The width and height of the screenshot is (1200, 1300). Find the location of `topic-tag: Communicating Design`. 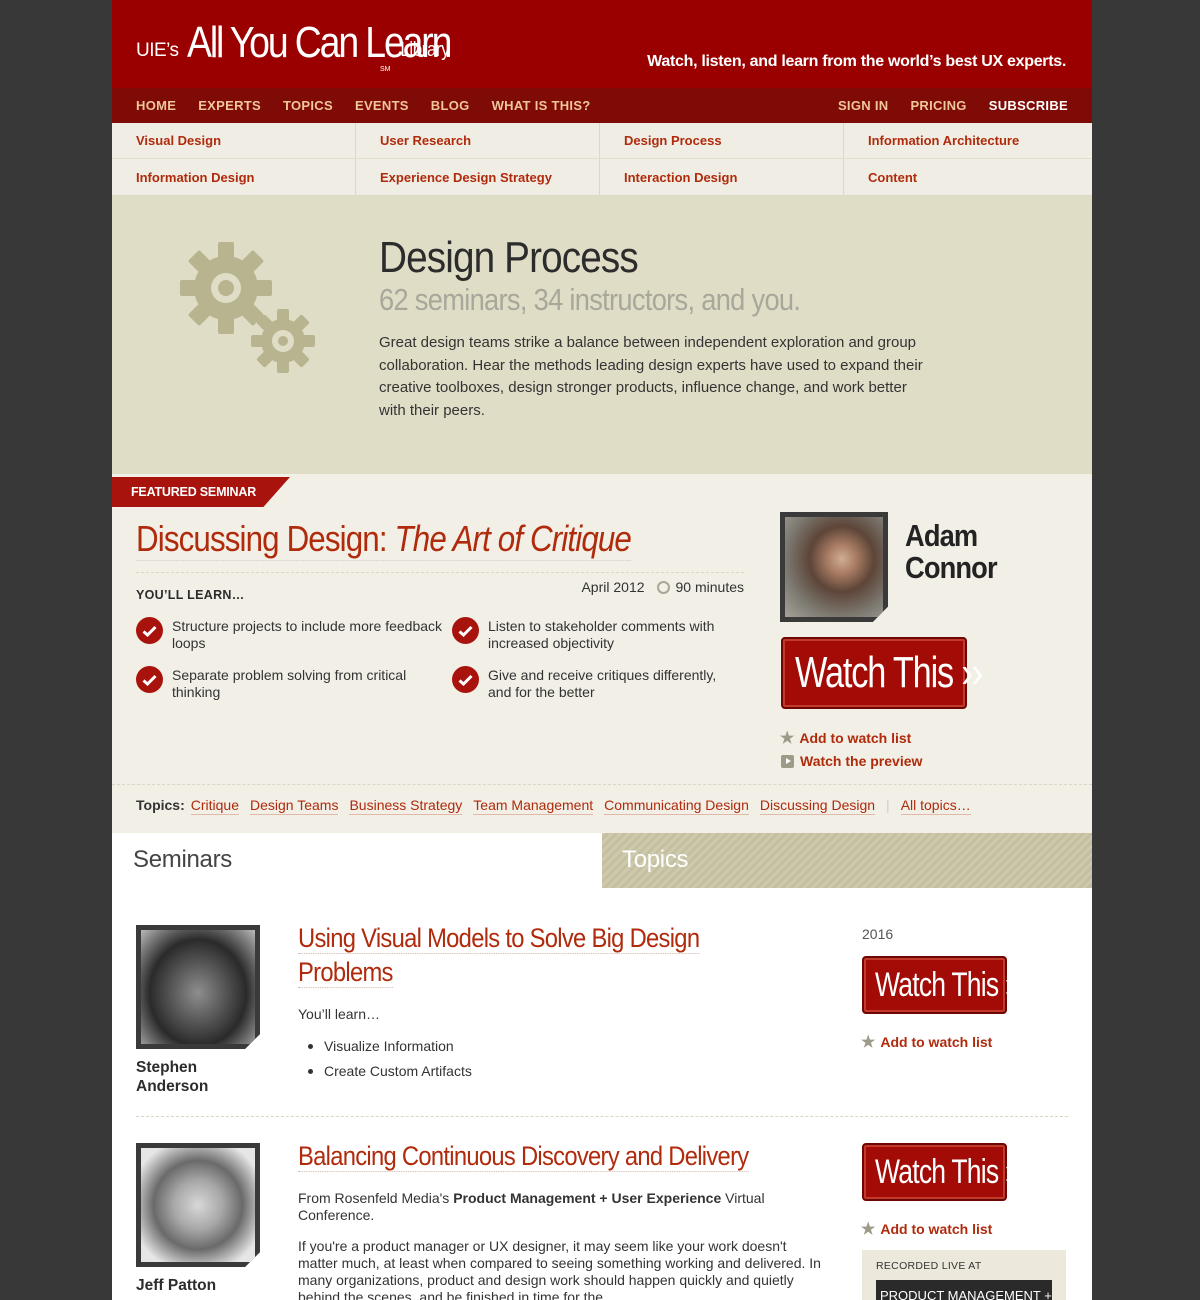

topic-tag: Communicating Design is located at coordinates (676, 806).